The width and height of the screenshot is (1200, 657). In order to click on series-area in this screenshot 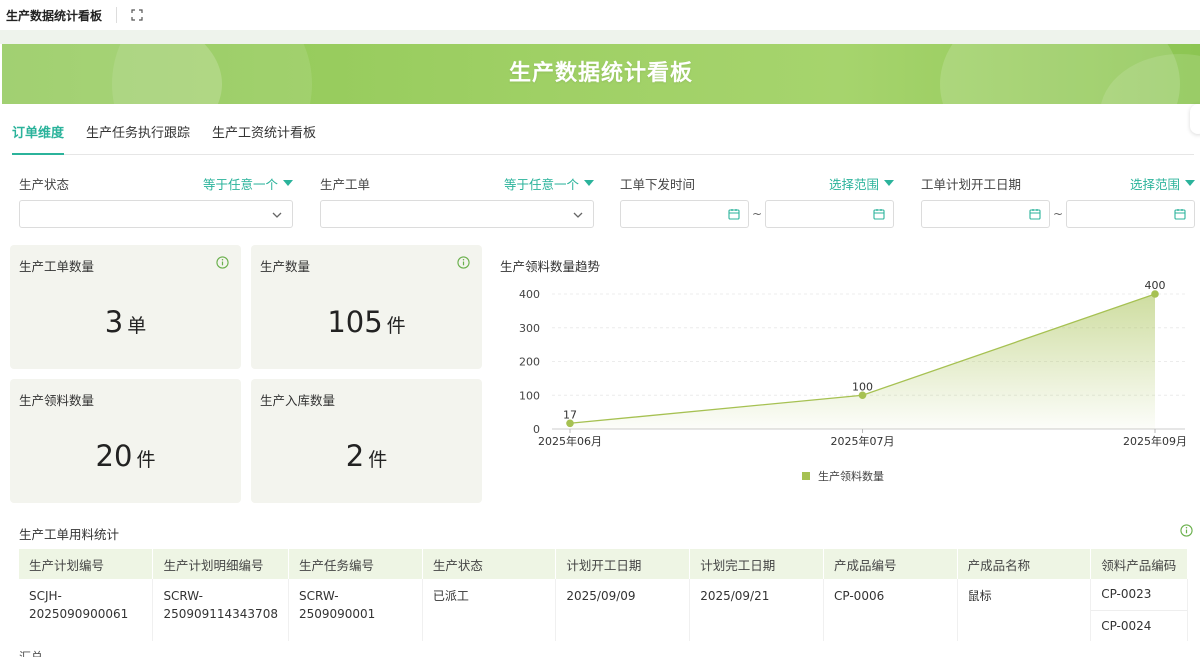, I will do `click(862, 361)`.